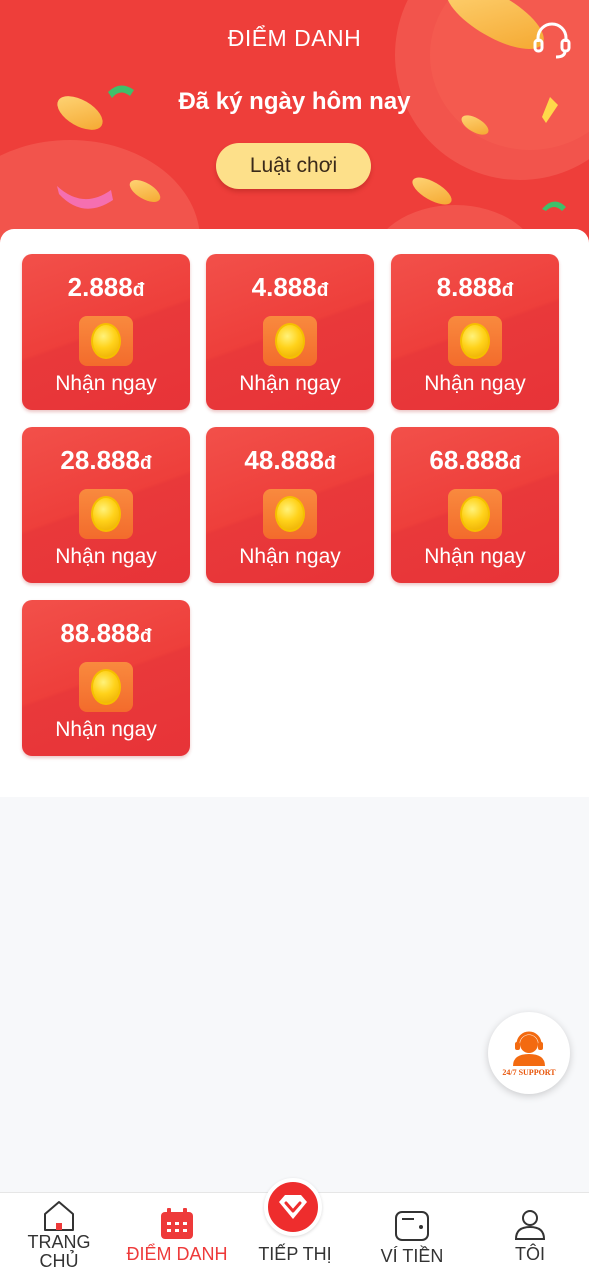 Image resolution: width=589 pixels, height=1281 pixels. Describe the element at coordinates (432, 191) in the screenshot. I see `coin-decoration` at that location.